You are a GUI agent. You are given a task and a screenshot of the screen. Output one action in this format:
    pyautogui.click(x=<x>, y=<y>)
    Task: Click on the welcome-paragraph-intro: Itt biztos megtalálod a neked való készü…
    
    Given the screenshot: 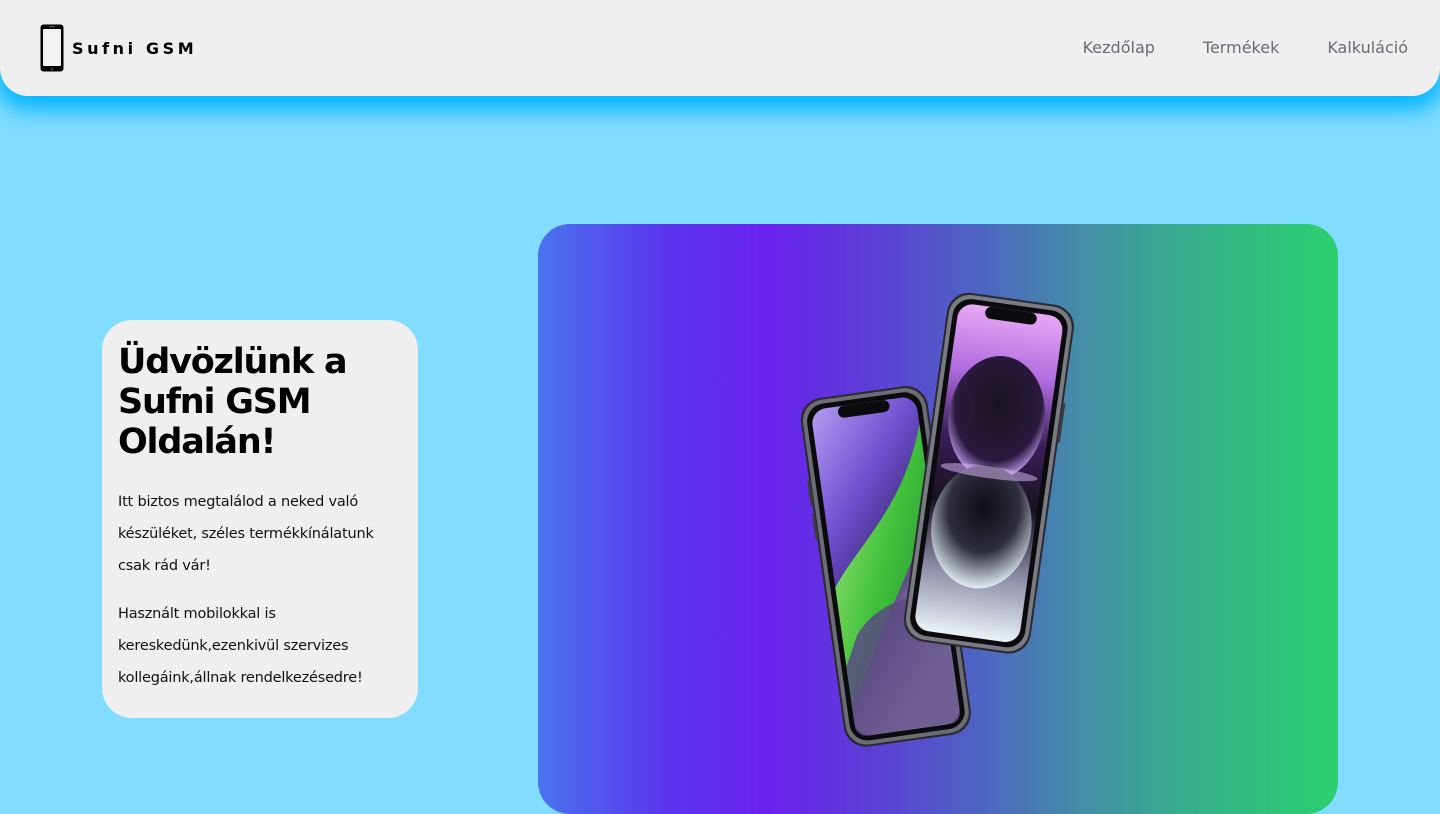 What is the action you would take?
    pyautogui.click(x=246, y=534)
    